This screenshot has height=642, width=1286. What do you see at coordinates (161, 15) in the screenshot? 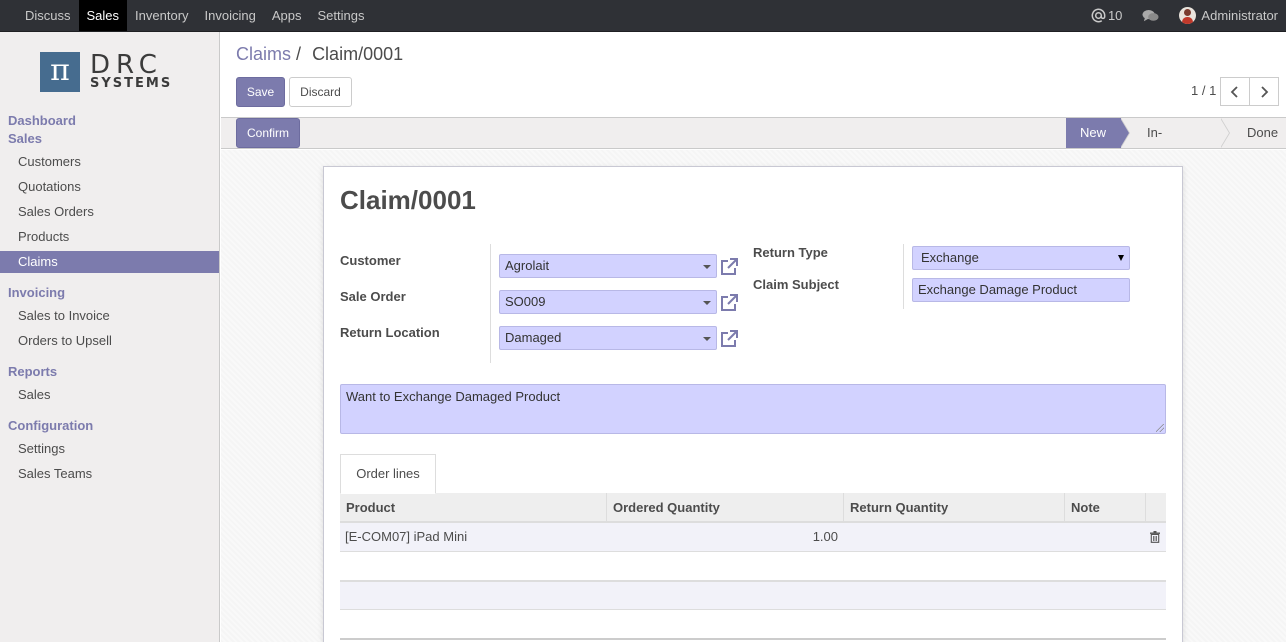
I see `menu-inventory: Inventory` at bounding box center [161, 15].